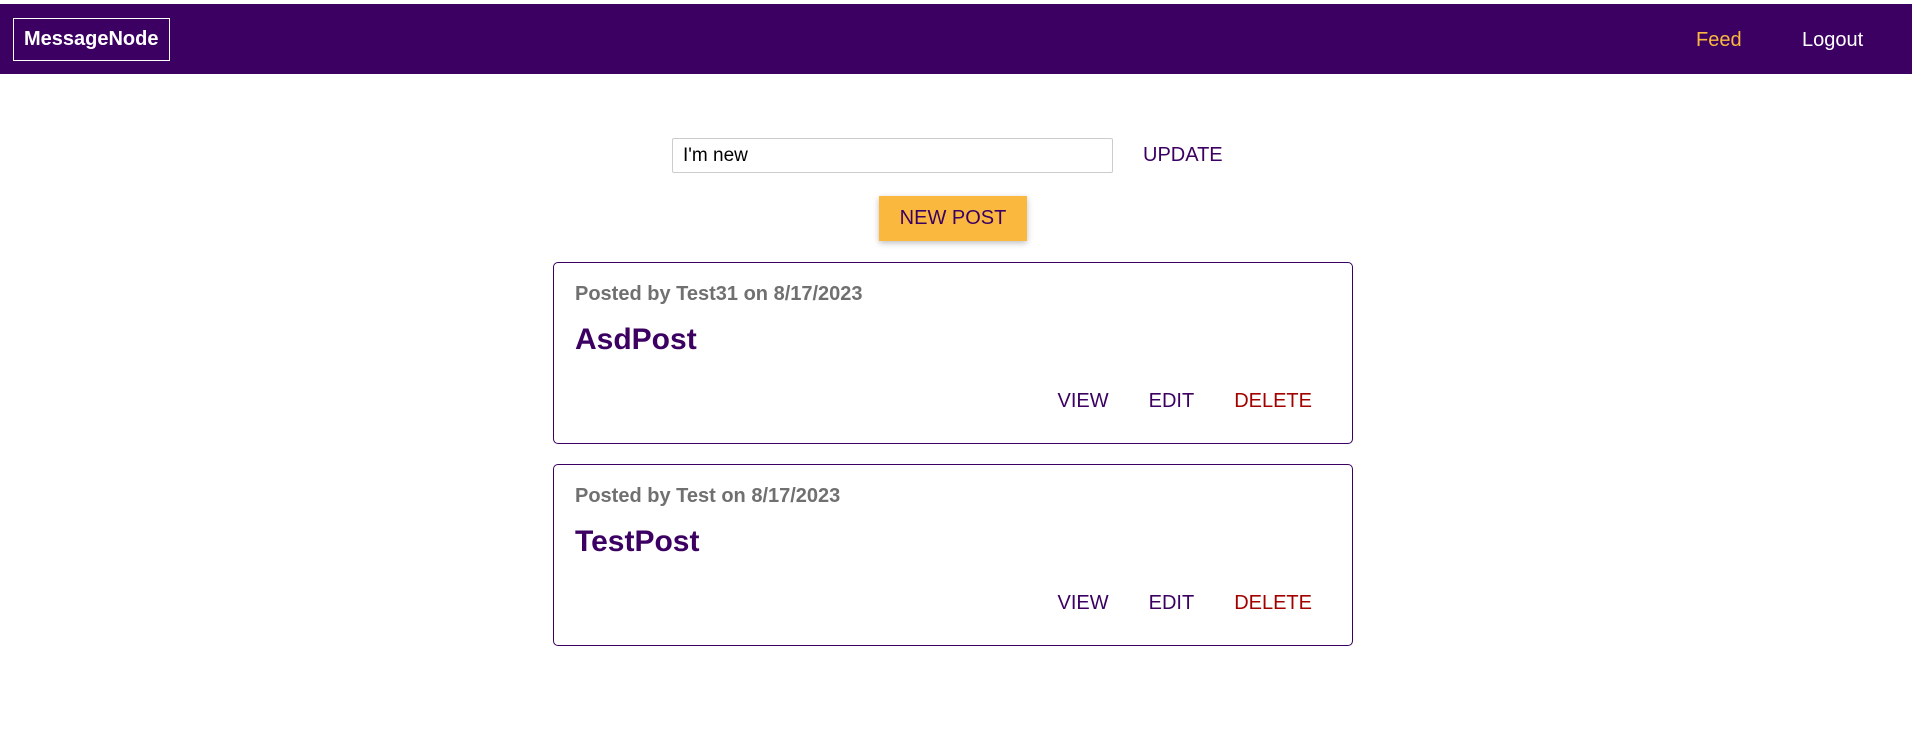  Describe the element at coordinates (953, 218) in the screenshot. I see `new-post-button: NEW POST` at that location.